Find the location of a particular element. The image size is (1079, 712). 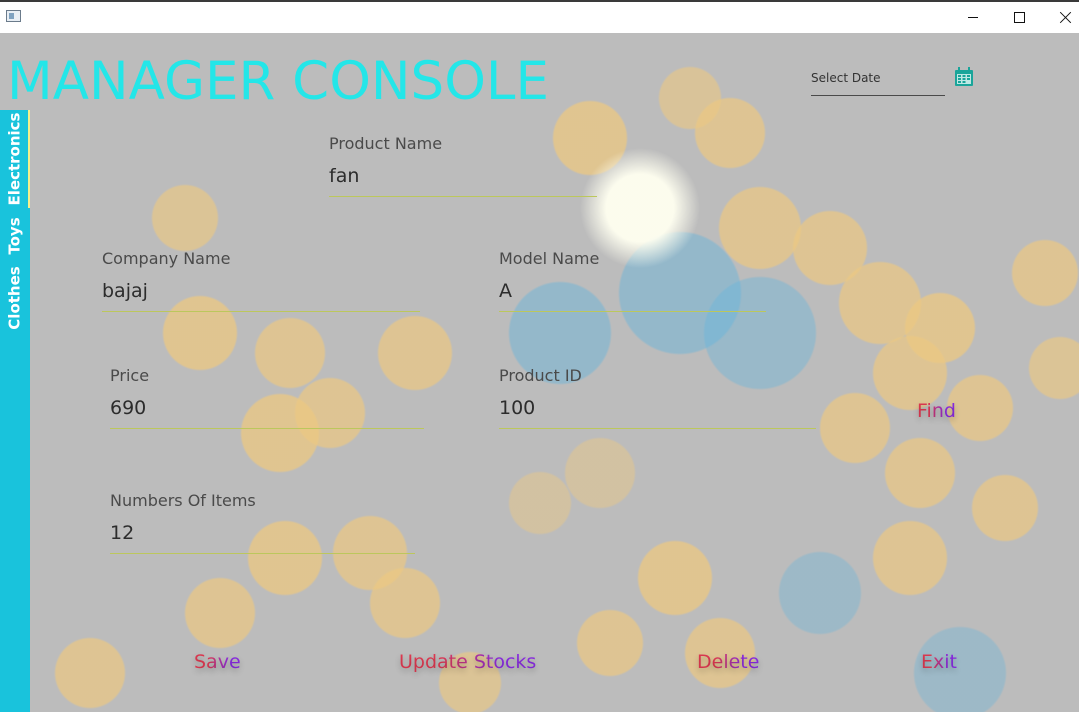

product-id-underline is located at coordinates (657, 428).